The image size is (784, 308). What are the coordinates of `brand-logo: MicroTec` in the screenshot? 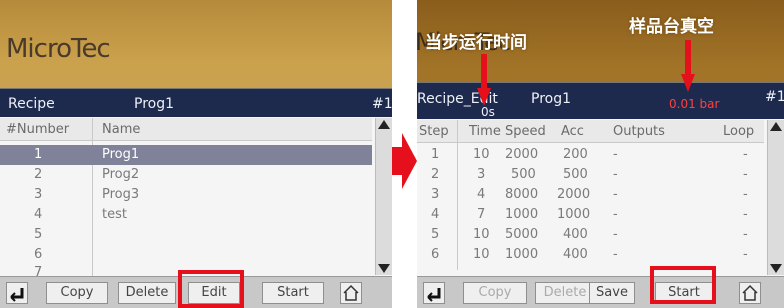 It's located at (58, 49).